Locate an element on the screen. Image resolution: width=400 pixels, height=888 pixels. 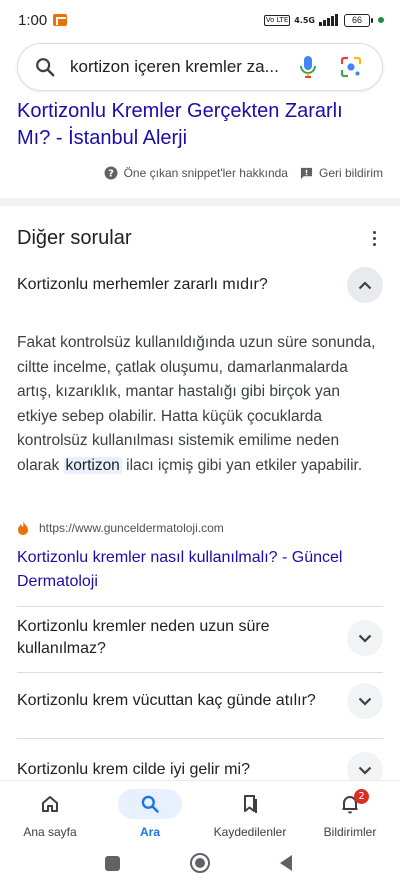
system-nav-bar is located at coordinates (200, 866).